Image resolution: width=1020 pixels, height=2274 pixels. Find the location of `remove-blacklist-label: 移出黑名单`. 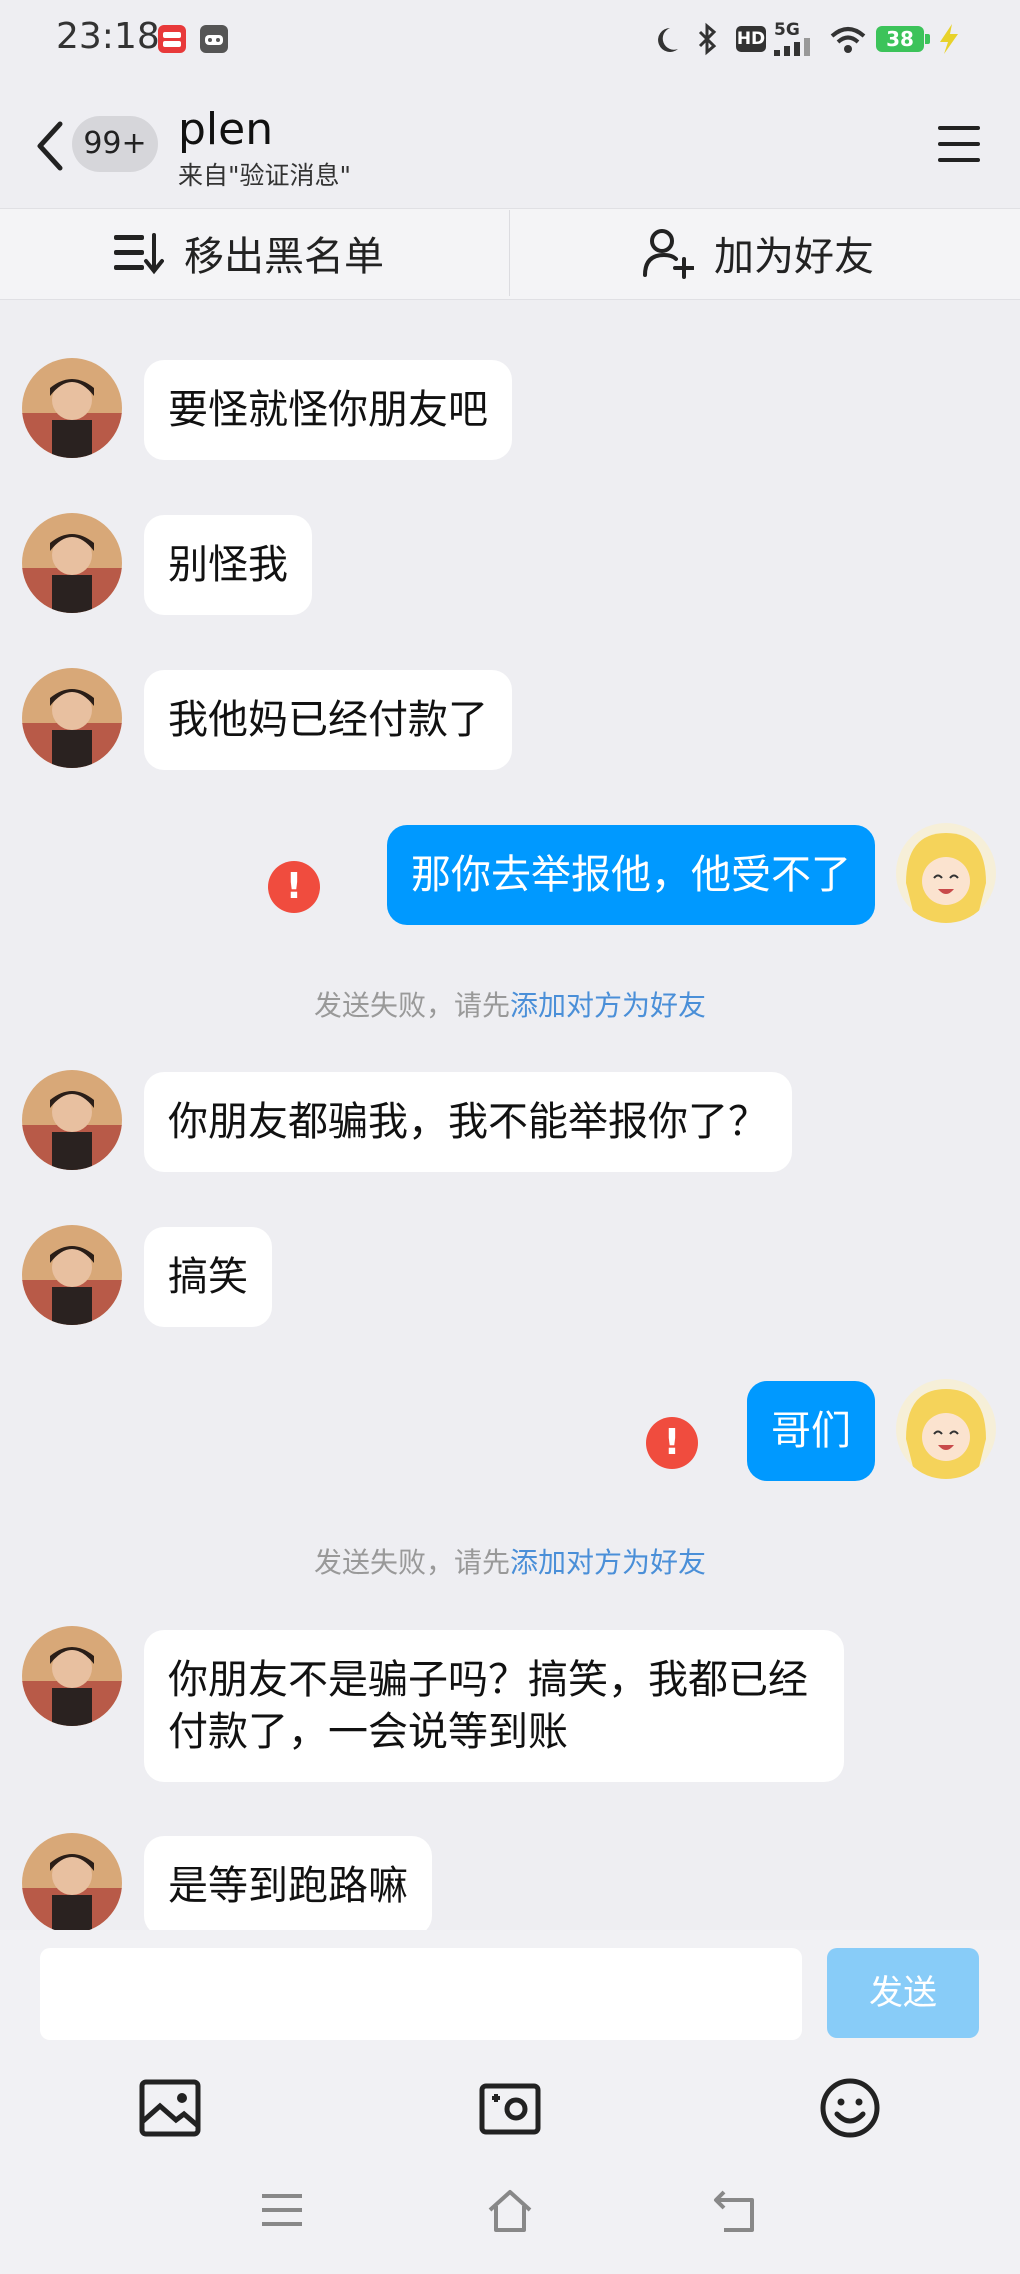

remove-blacklist-label: 移出黑名单 is located at coordinates (284, 257).